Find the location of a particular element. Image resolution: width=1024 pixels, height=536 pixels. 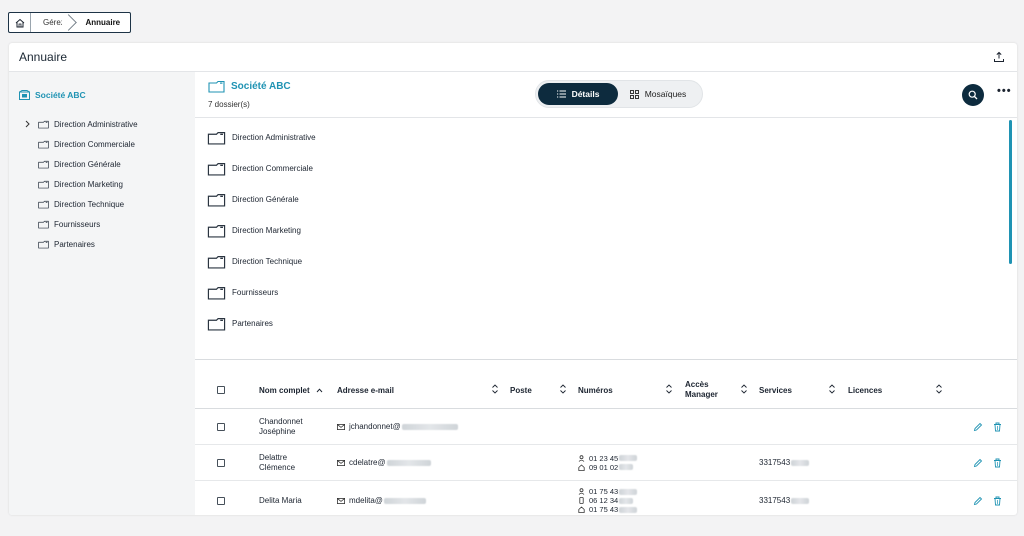

header-post: Poste is located at coordinates (521, 390).